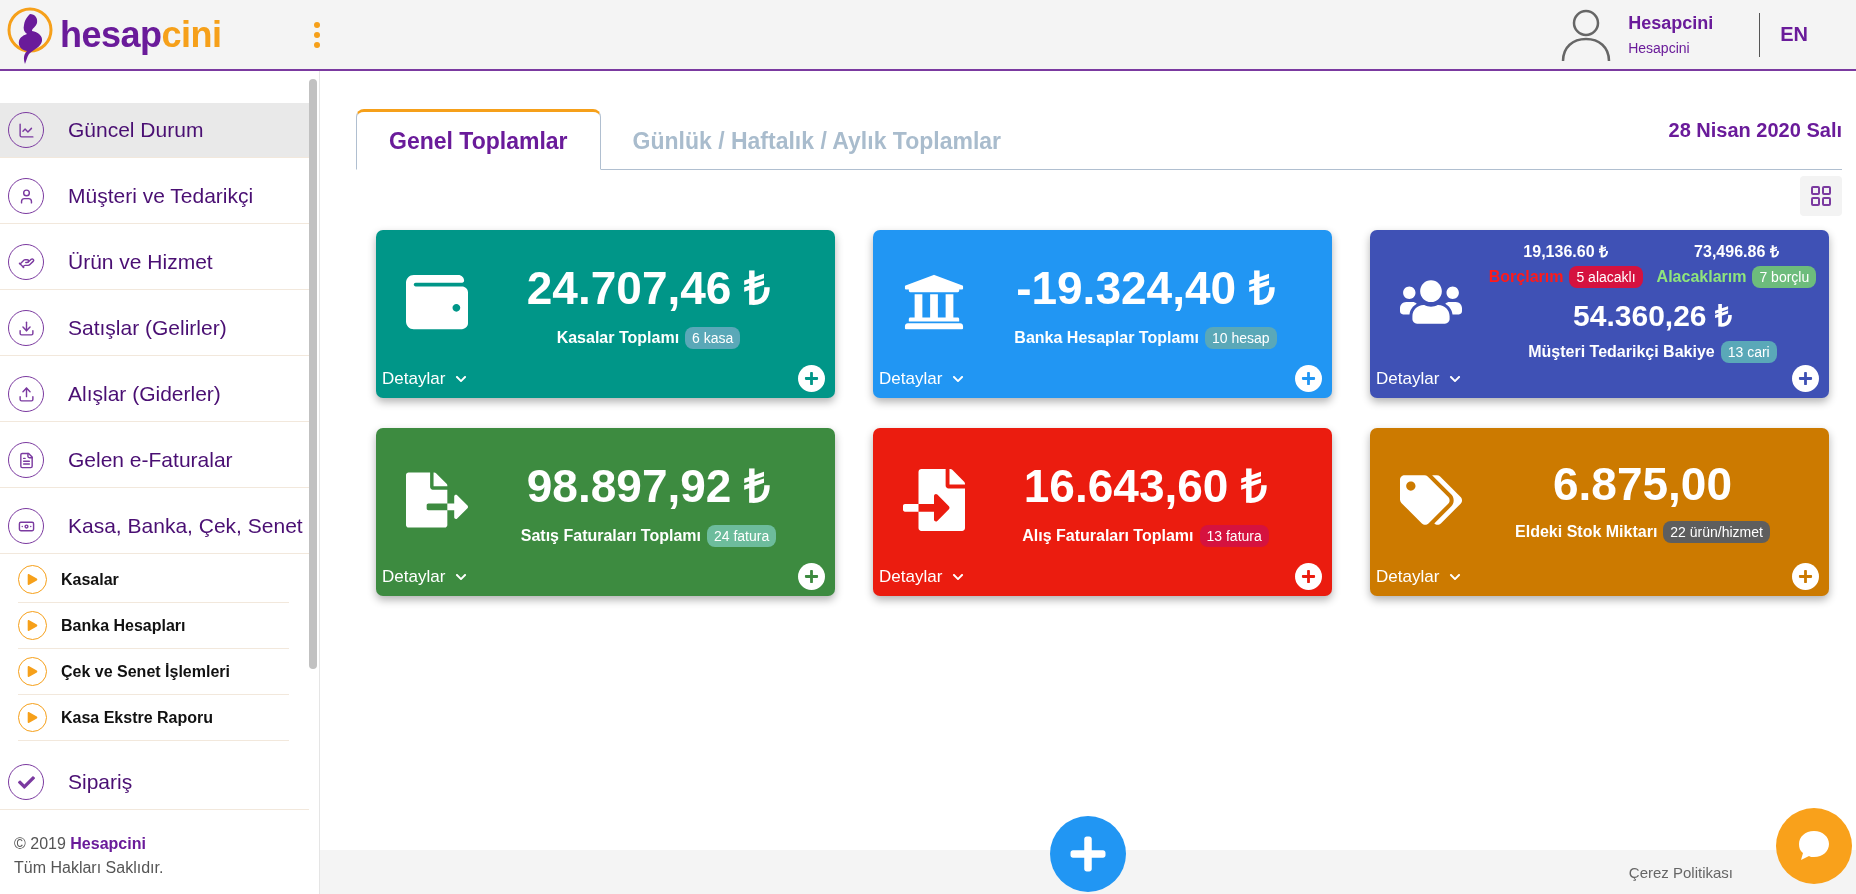 This screenshot has height=894, width=1856. What do you see at coordinates (1671, 23) in the screenshot?
I see `user-name: Hesapcini` at bounding box center [1671, 23].